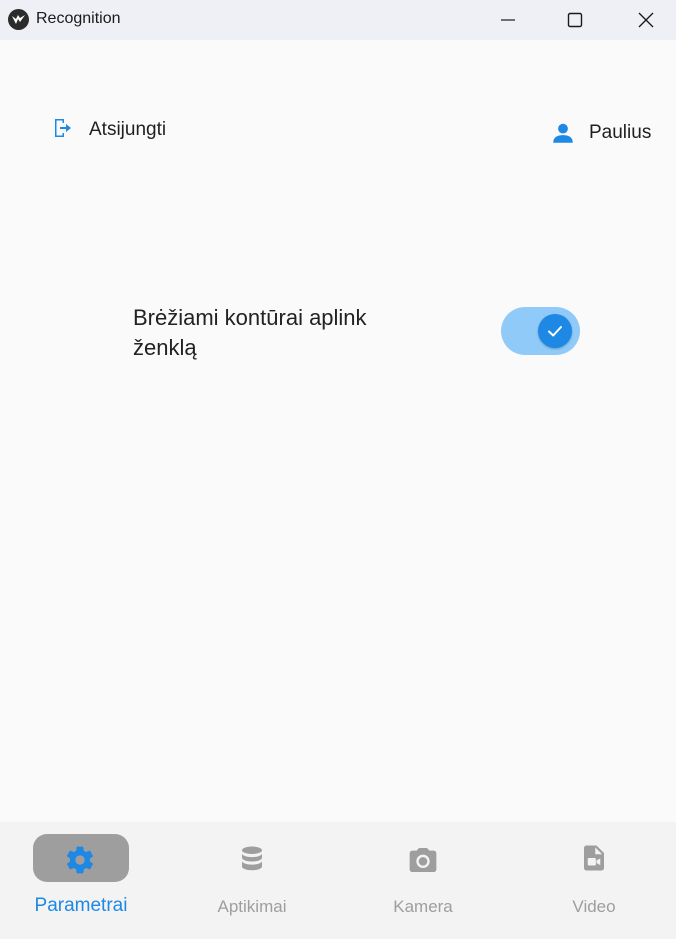  I want to click on check-icon, so click(555, 331).